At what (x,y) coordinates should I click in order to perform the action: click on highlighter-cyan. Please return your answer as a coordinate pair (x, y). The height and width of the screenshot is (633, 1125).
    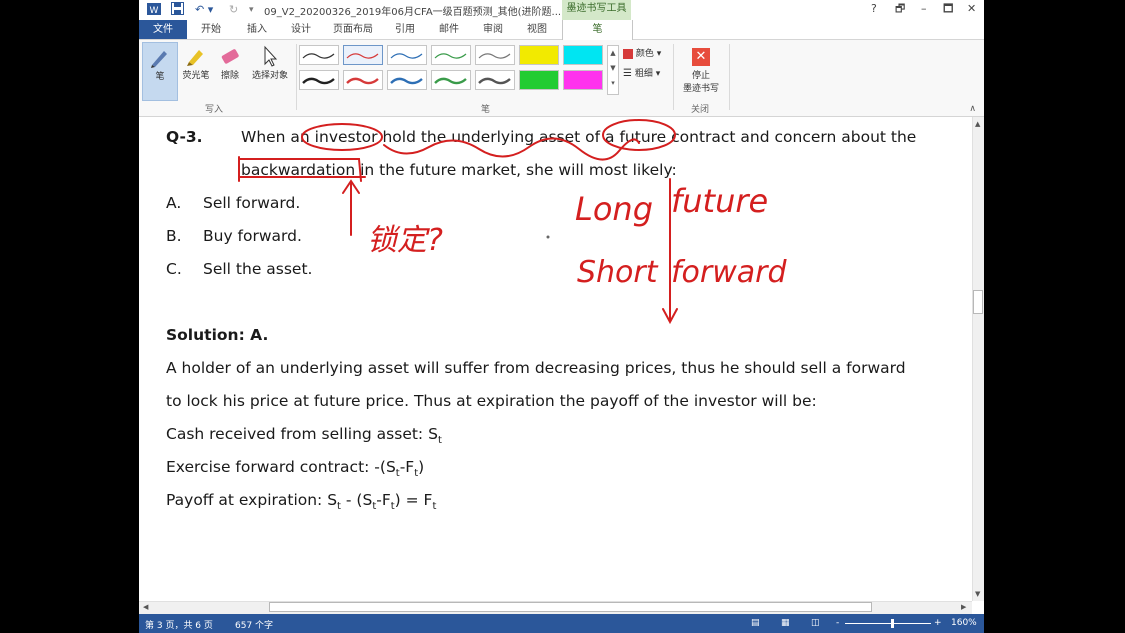
    Looking at the image, I should click on (583, 55).